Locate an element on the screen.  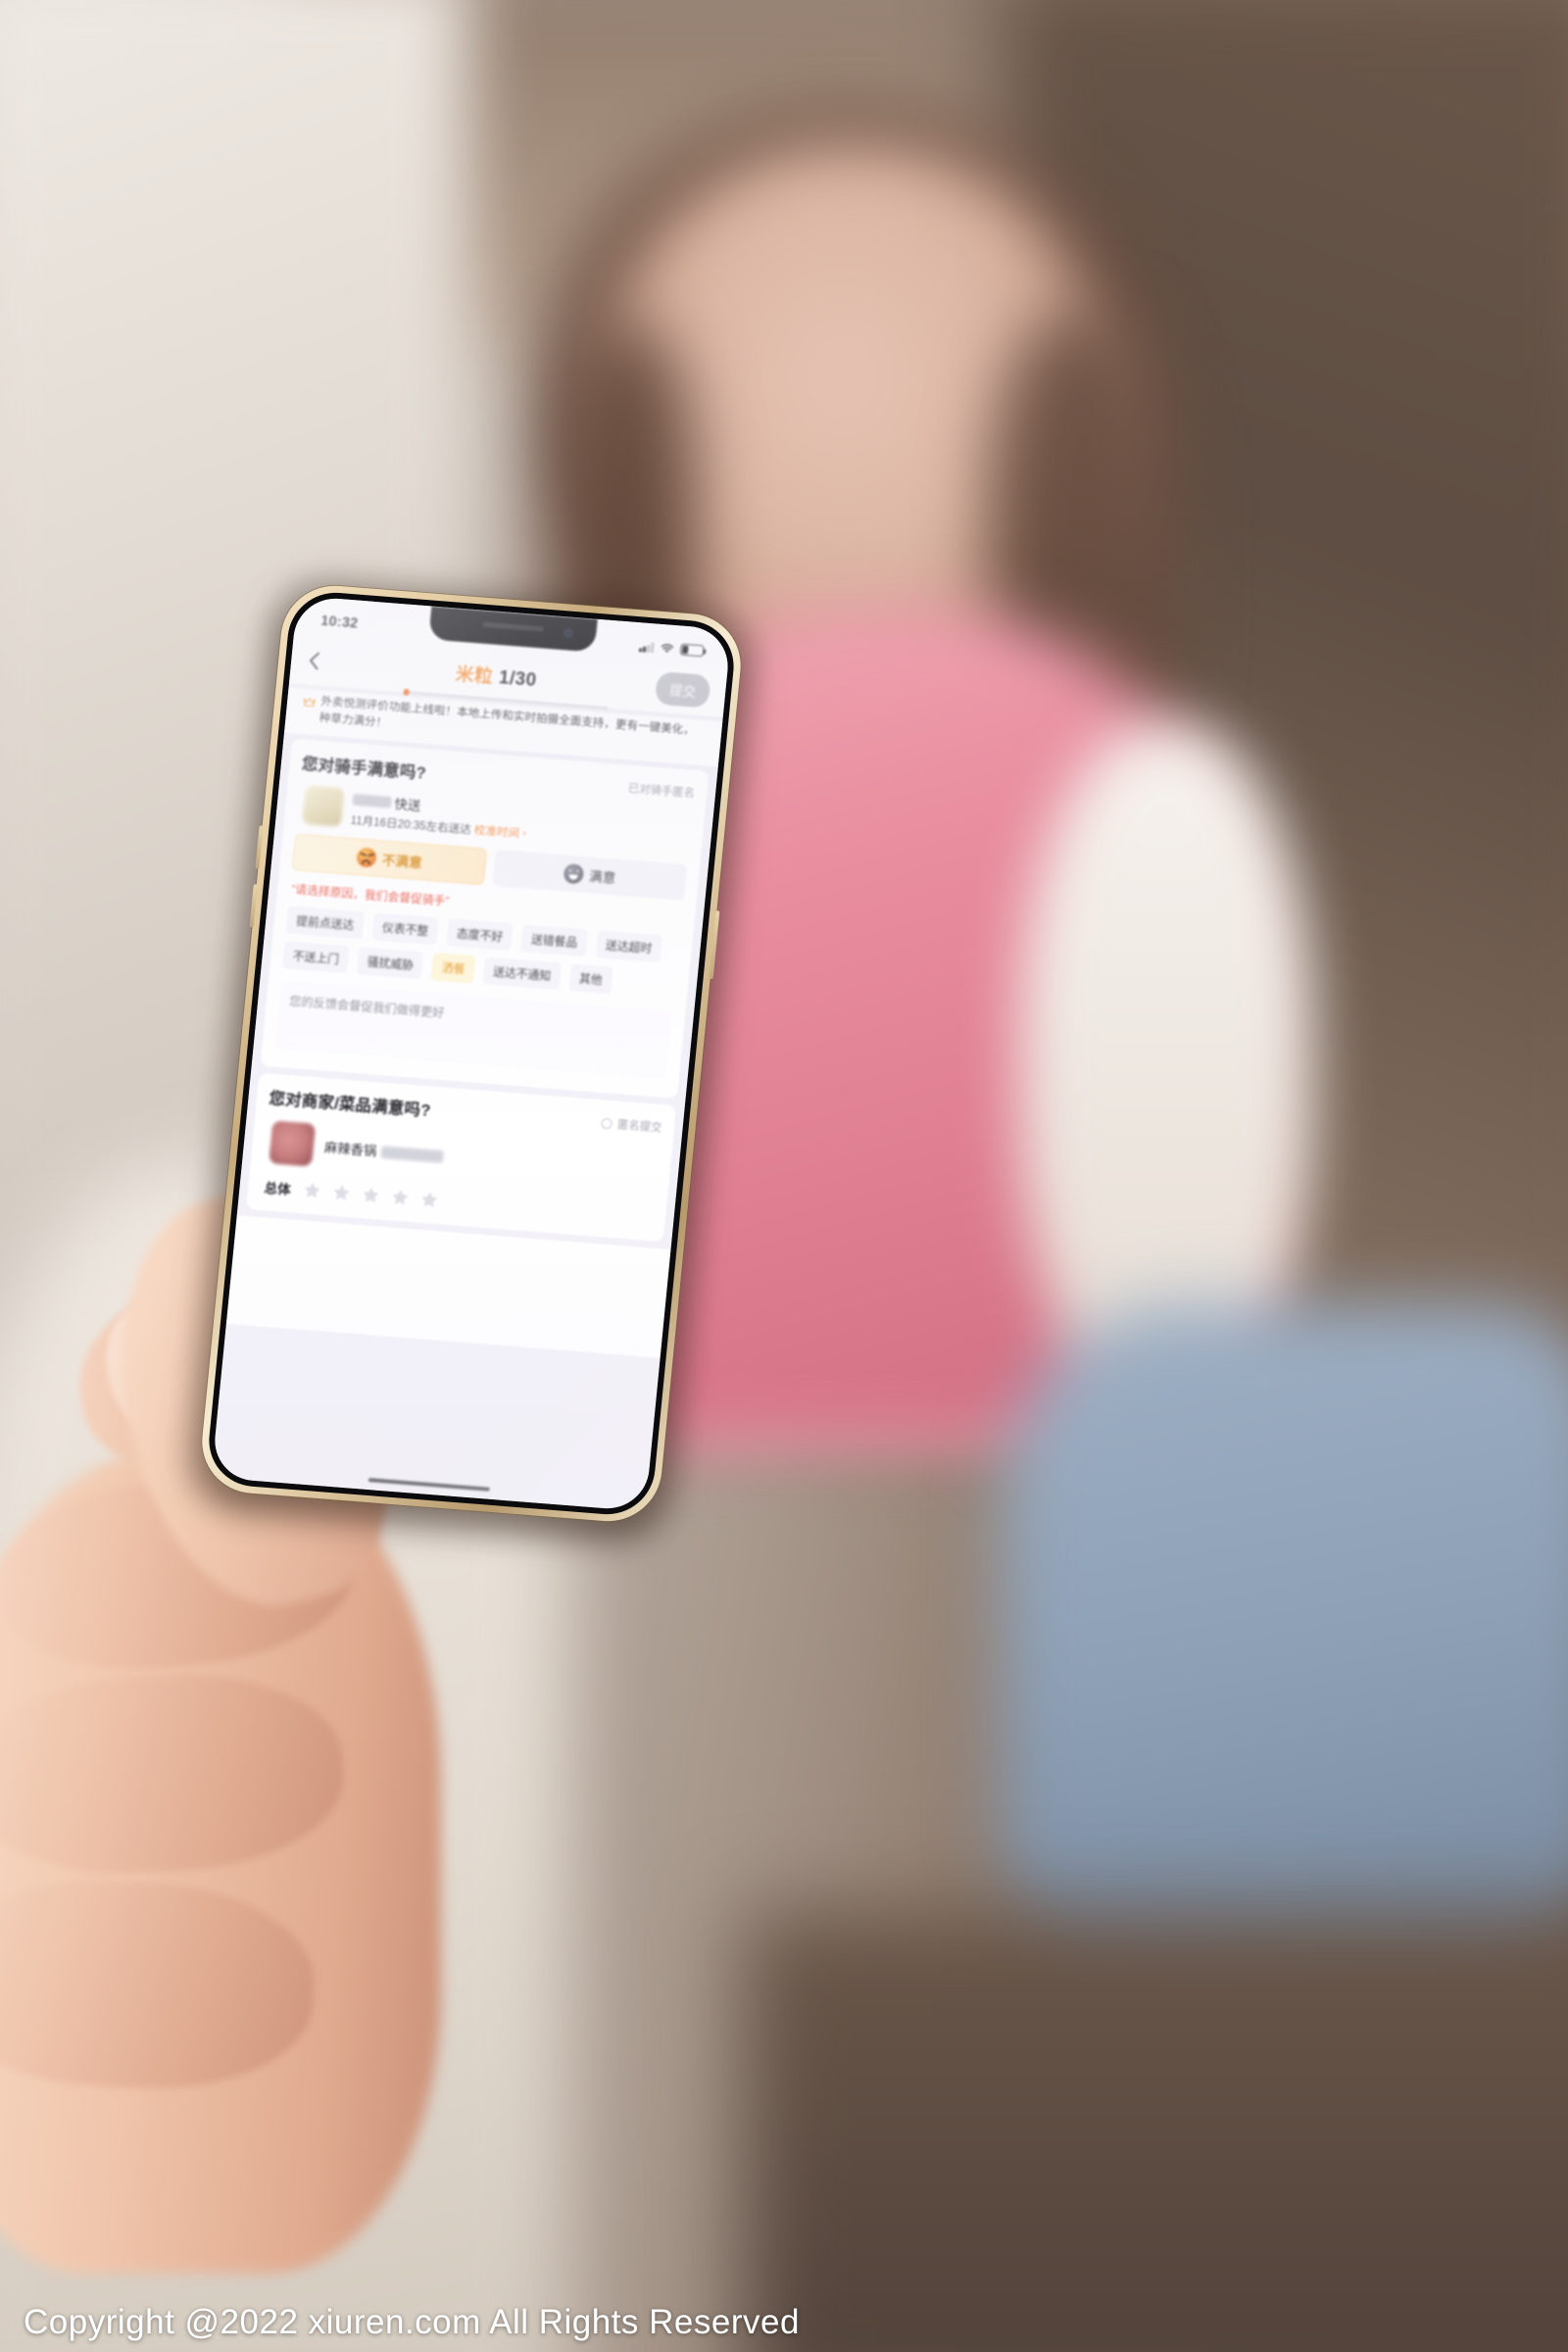
dish-name: 麻辣香锅 is located at coordinates (350, 1149).